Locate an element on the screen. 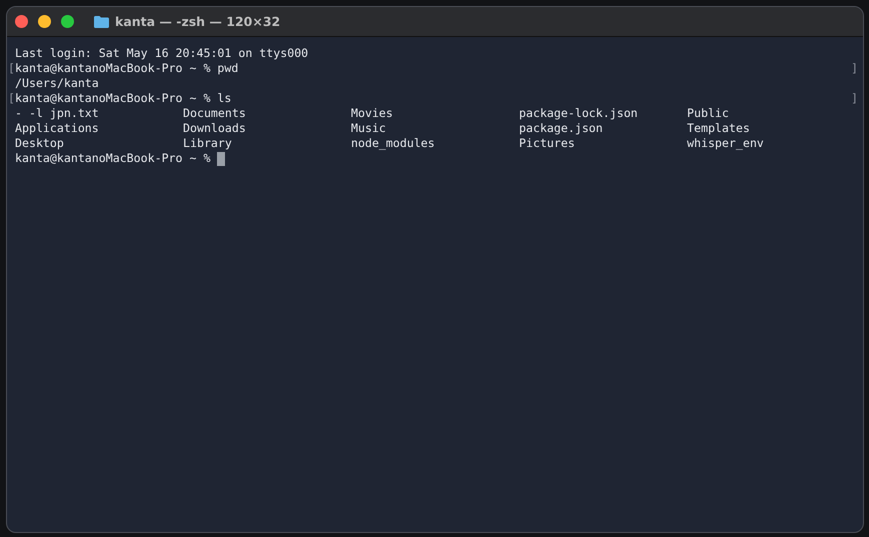 The image size is (869, 537). file-name: Pictures is located at coordinates (547, 143).